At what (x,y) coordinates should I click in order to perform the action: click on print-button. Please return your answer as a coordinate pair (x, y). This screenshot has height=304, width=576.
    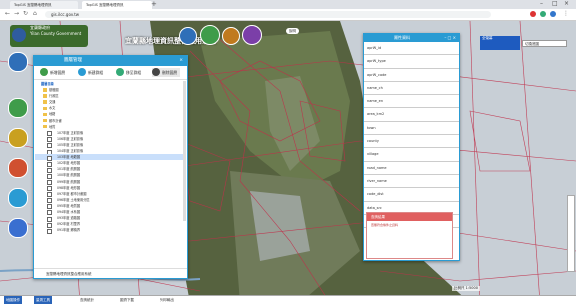
    Looking at the image, I should click on (18, 198).